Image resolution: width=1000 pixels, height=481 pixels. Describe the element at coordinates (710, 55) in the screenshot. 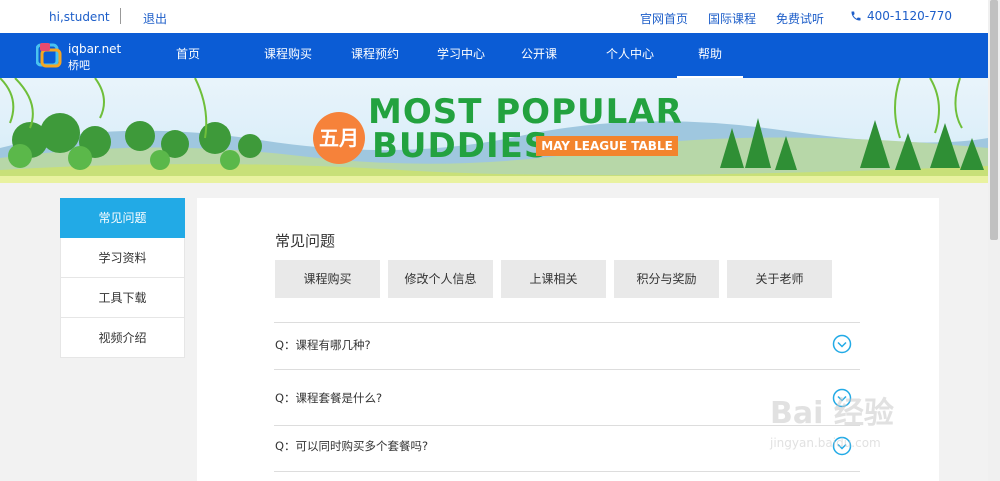

I see `nav-help: 帮助` at that location.